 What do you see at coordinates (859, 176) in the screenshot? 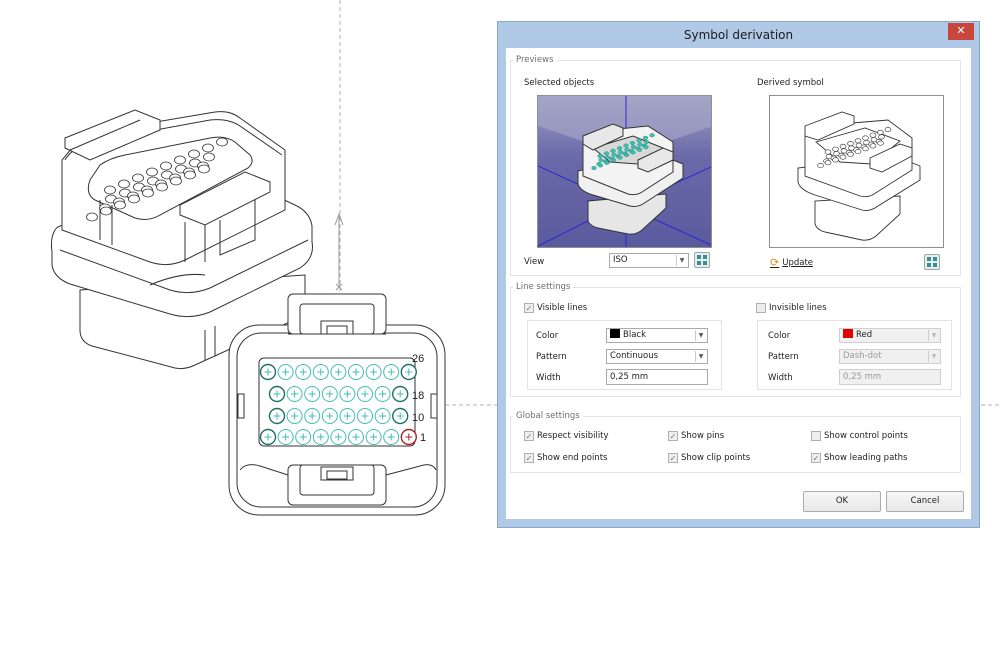
I see `derived-symbol-render` at bounding box center [859, 176].